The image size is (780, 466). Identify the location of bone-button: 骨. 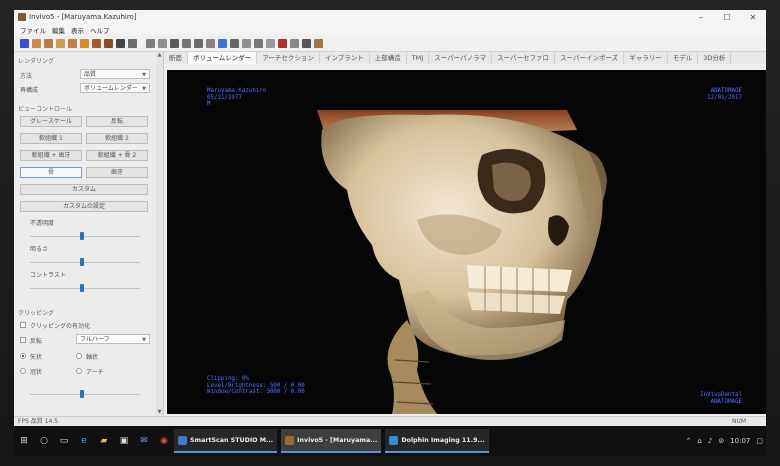
(51, 172).